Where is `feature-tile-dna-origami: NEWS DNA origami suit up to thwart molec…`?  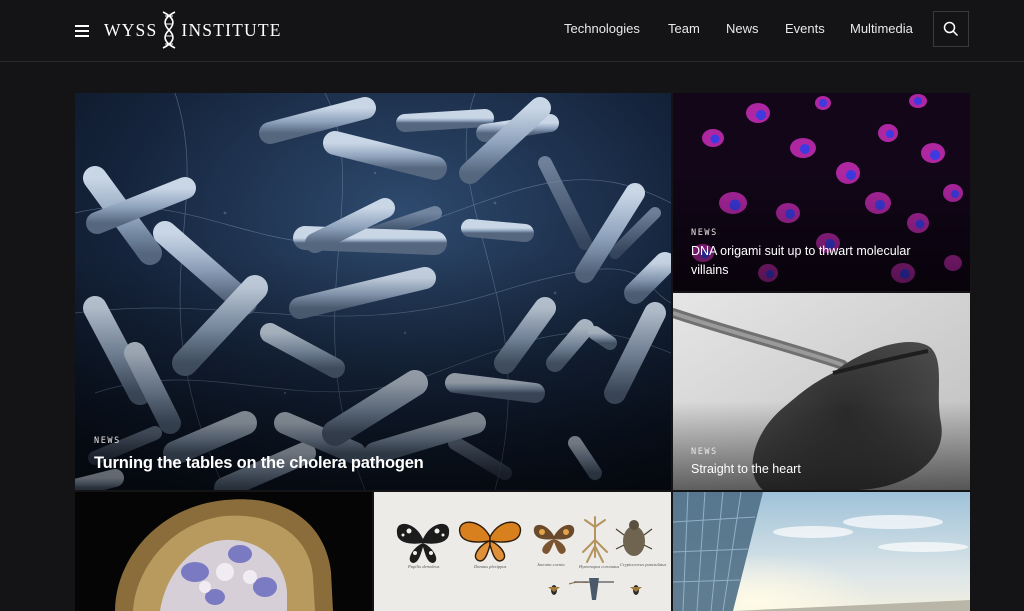
feature-tile-dna-origami: NEWS DNA origami suit up to thwart molec… is located at coordinates (821, 192).